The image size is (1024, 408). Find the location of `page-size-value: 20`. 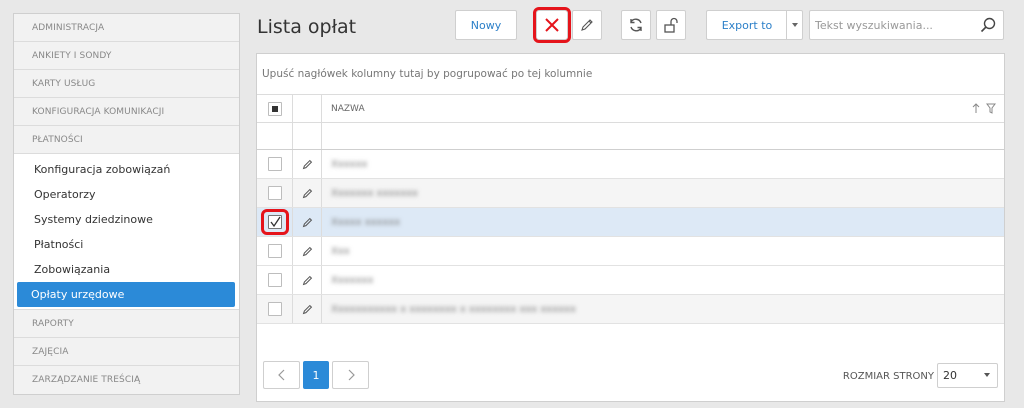

page-size-value: 20 is located at coordinates (950, 375).